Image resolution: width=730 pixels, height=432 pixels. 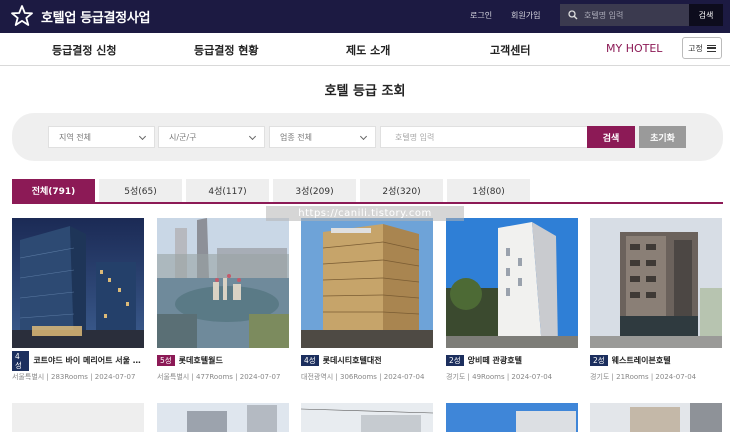 I want to click on hotel-name: 웨스트레이븐호텔, so click(x=641, y=360).